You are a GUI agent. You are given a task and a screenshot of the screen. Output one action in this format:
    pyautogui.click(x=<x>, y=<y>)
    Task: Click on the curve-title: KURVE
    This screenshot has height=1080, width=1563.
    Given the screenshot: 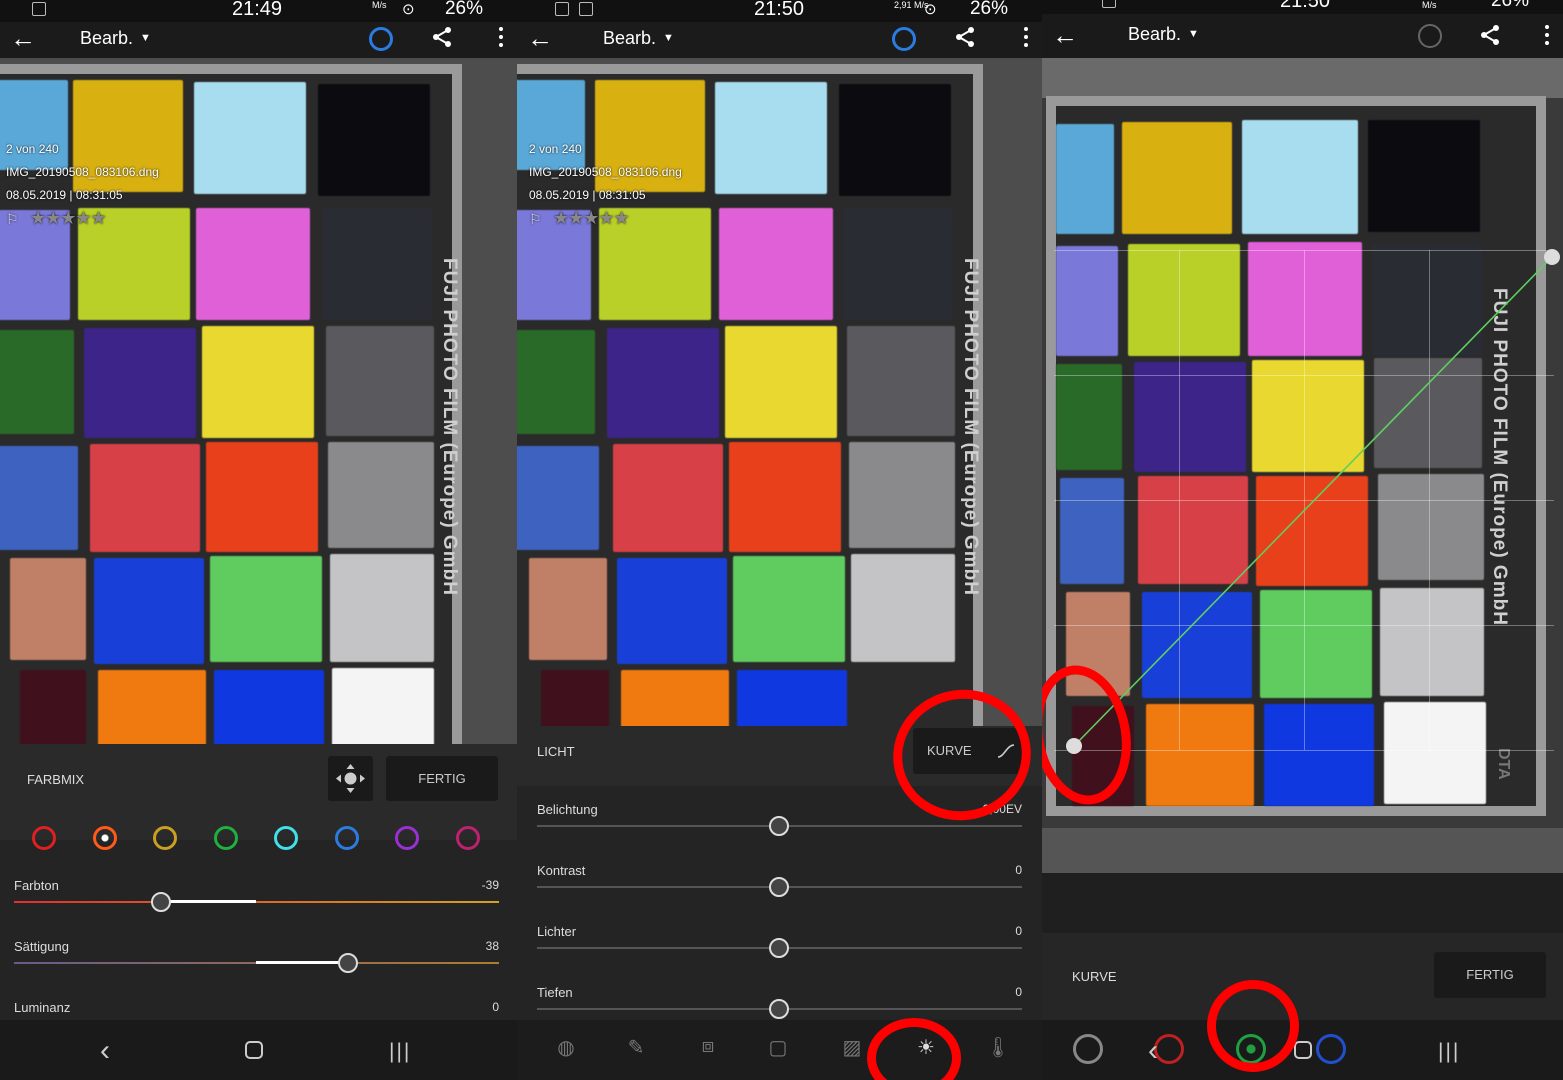 What is the action you would take?
    pyautogui.click(x=1094, y=976)
    